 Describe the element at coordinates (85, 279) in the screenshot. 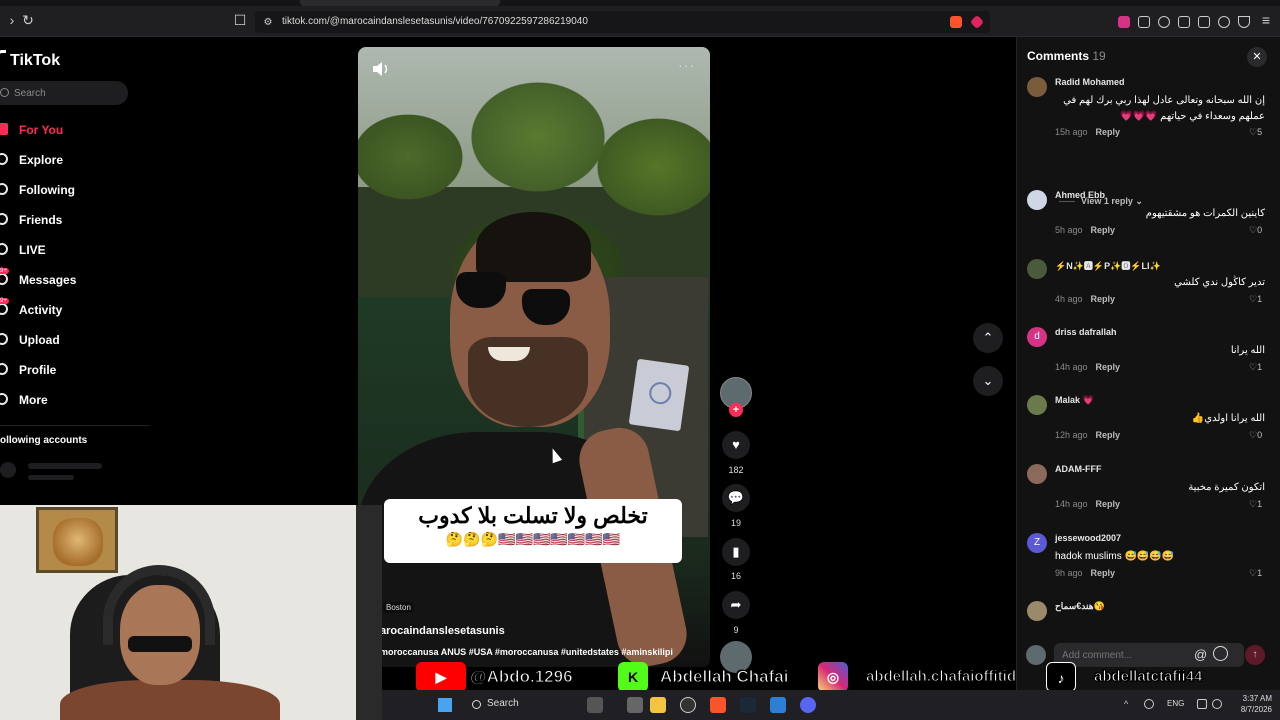

I see `sidebar-item-messages: 9+ Messages` at that location.